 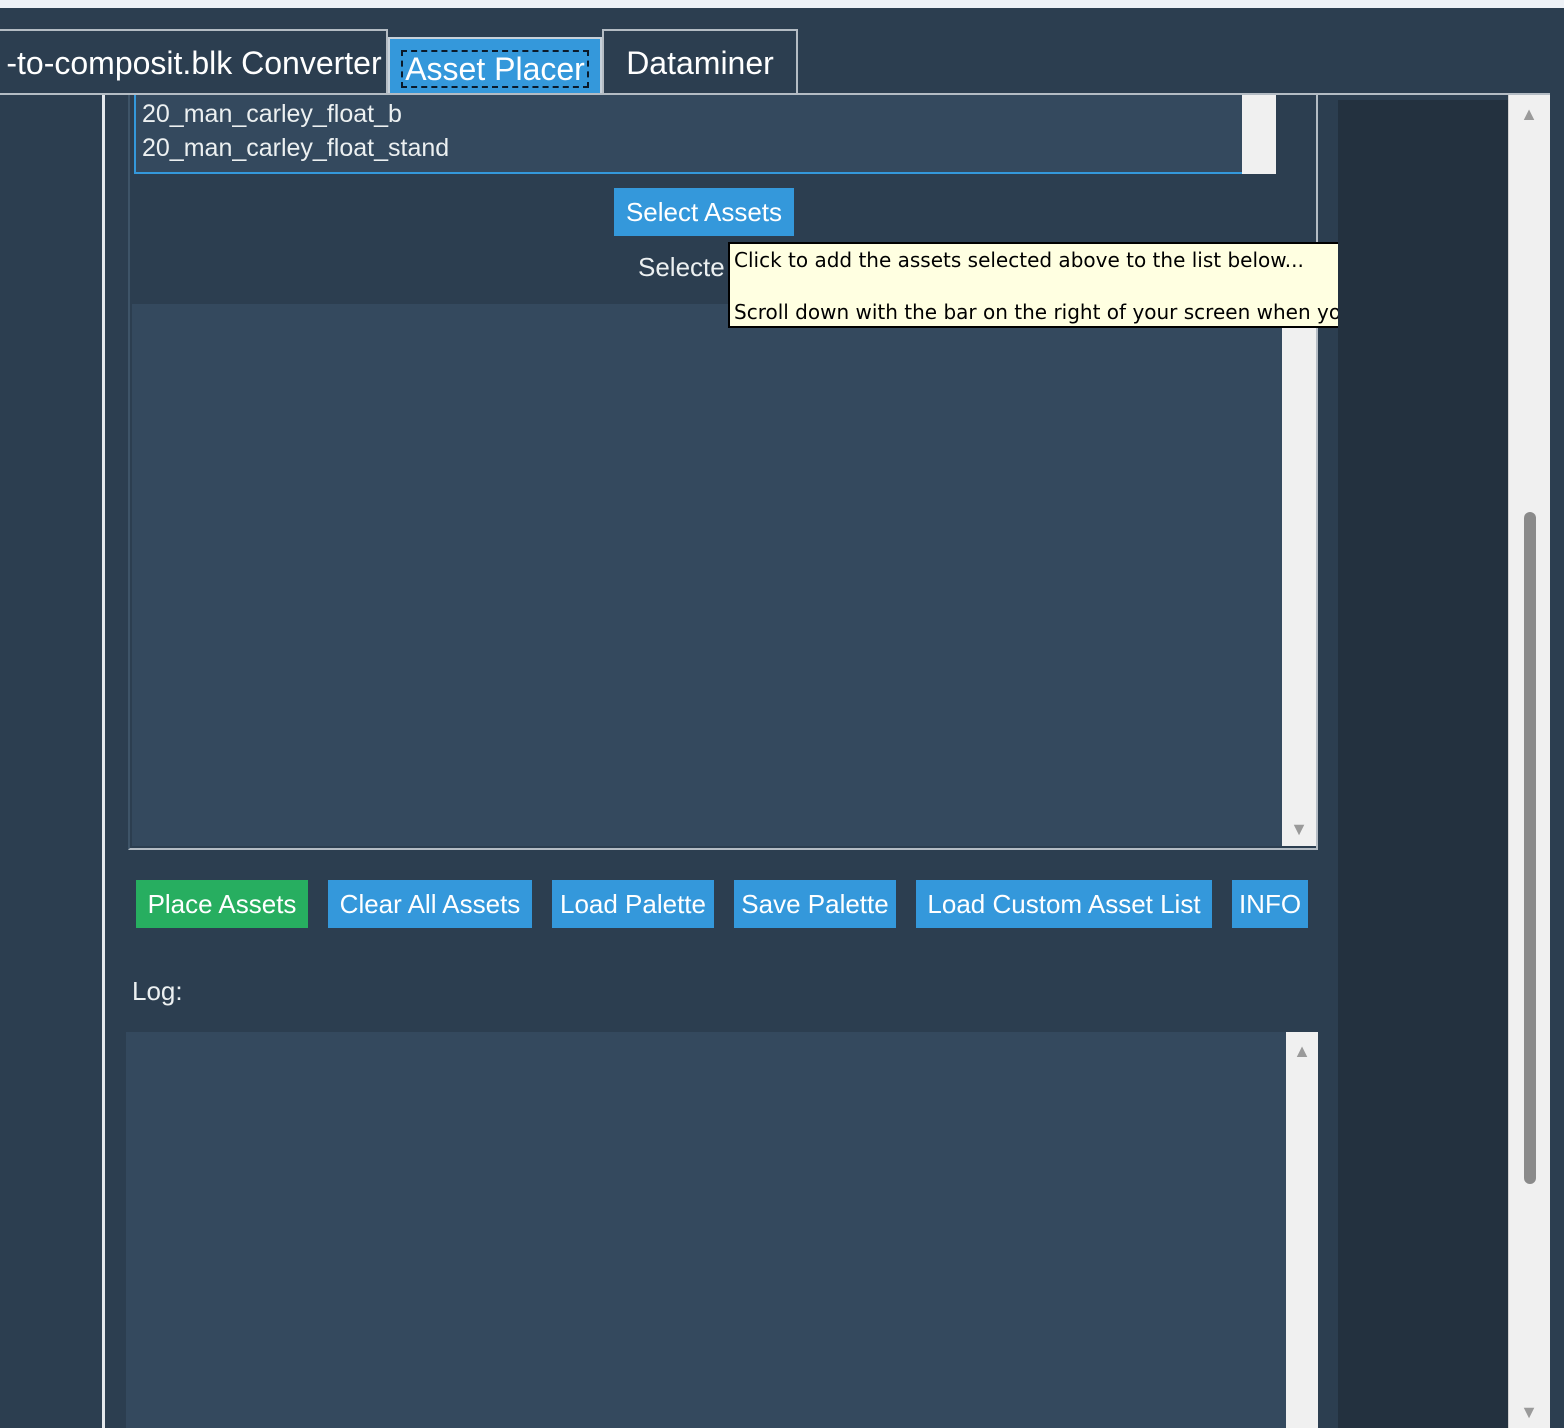 What do you see at coordinates (1064, 904) in the screenshot?
I see `load-custom-asset-list-button: Load Custom Asset List` at bounding box center [1064, 904].